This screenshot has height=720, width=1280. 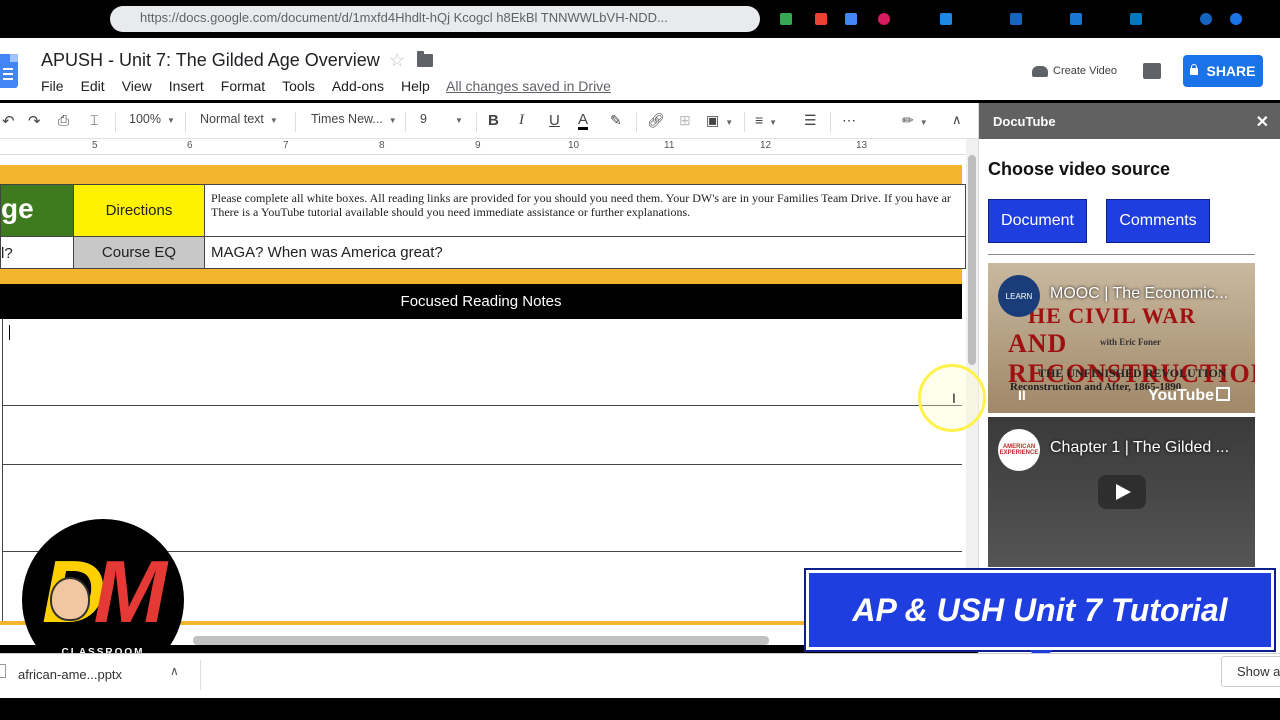 I want to click on ruler-mark: 9, so click(x=478, y=145).